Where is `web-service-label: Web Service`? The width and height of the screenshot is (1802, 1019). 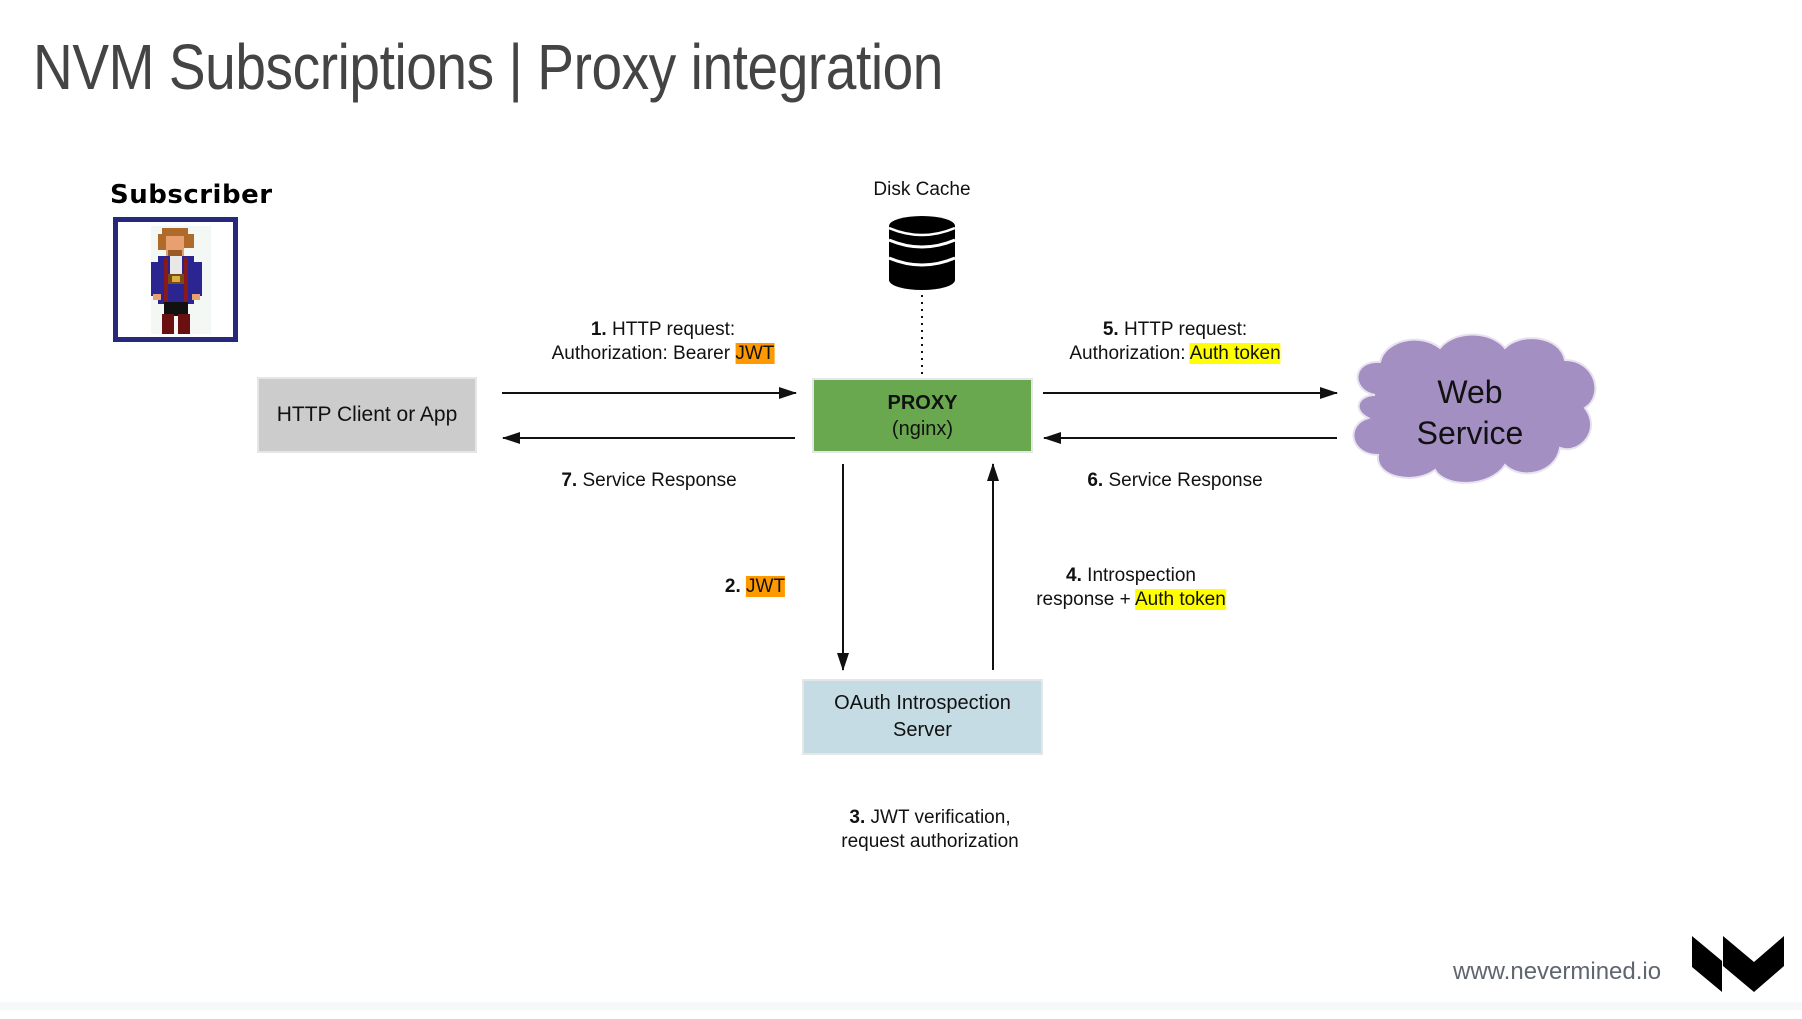
web-service-label: Web Service is located at coordinates (1470, 413).